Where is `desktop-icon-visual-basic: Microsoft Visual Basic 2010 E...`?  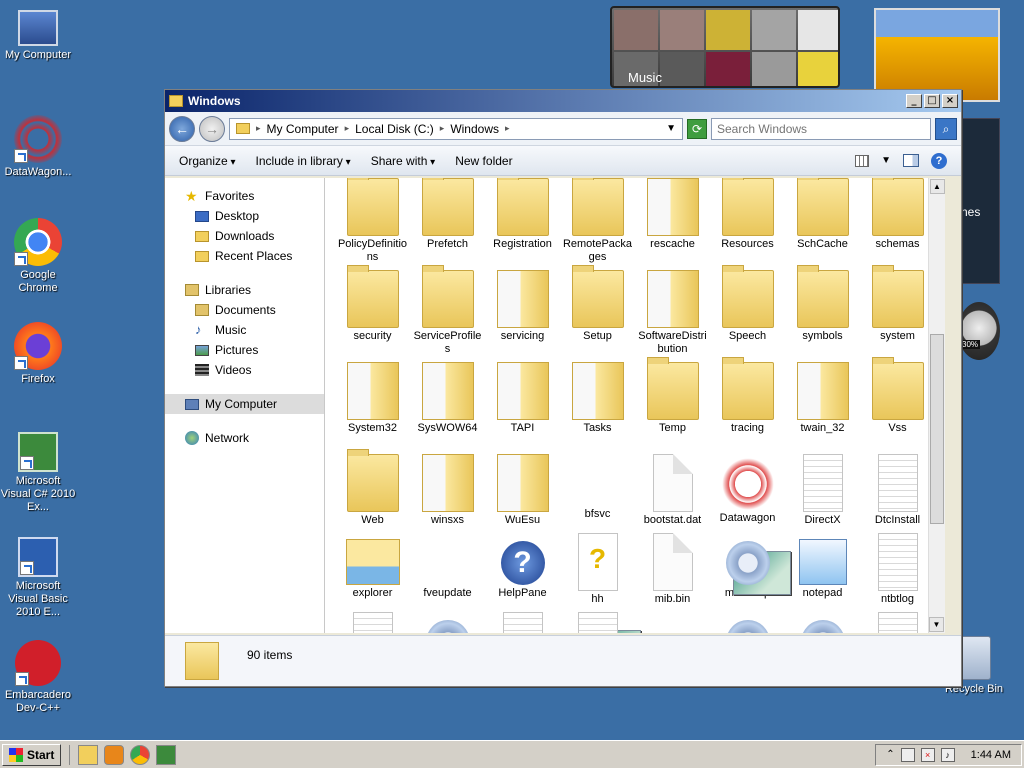
desktop-icon-visual-basic: Microsoft Visual Basic 2010 E... is located at coordinates (38, 578).